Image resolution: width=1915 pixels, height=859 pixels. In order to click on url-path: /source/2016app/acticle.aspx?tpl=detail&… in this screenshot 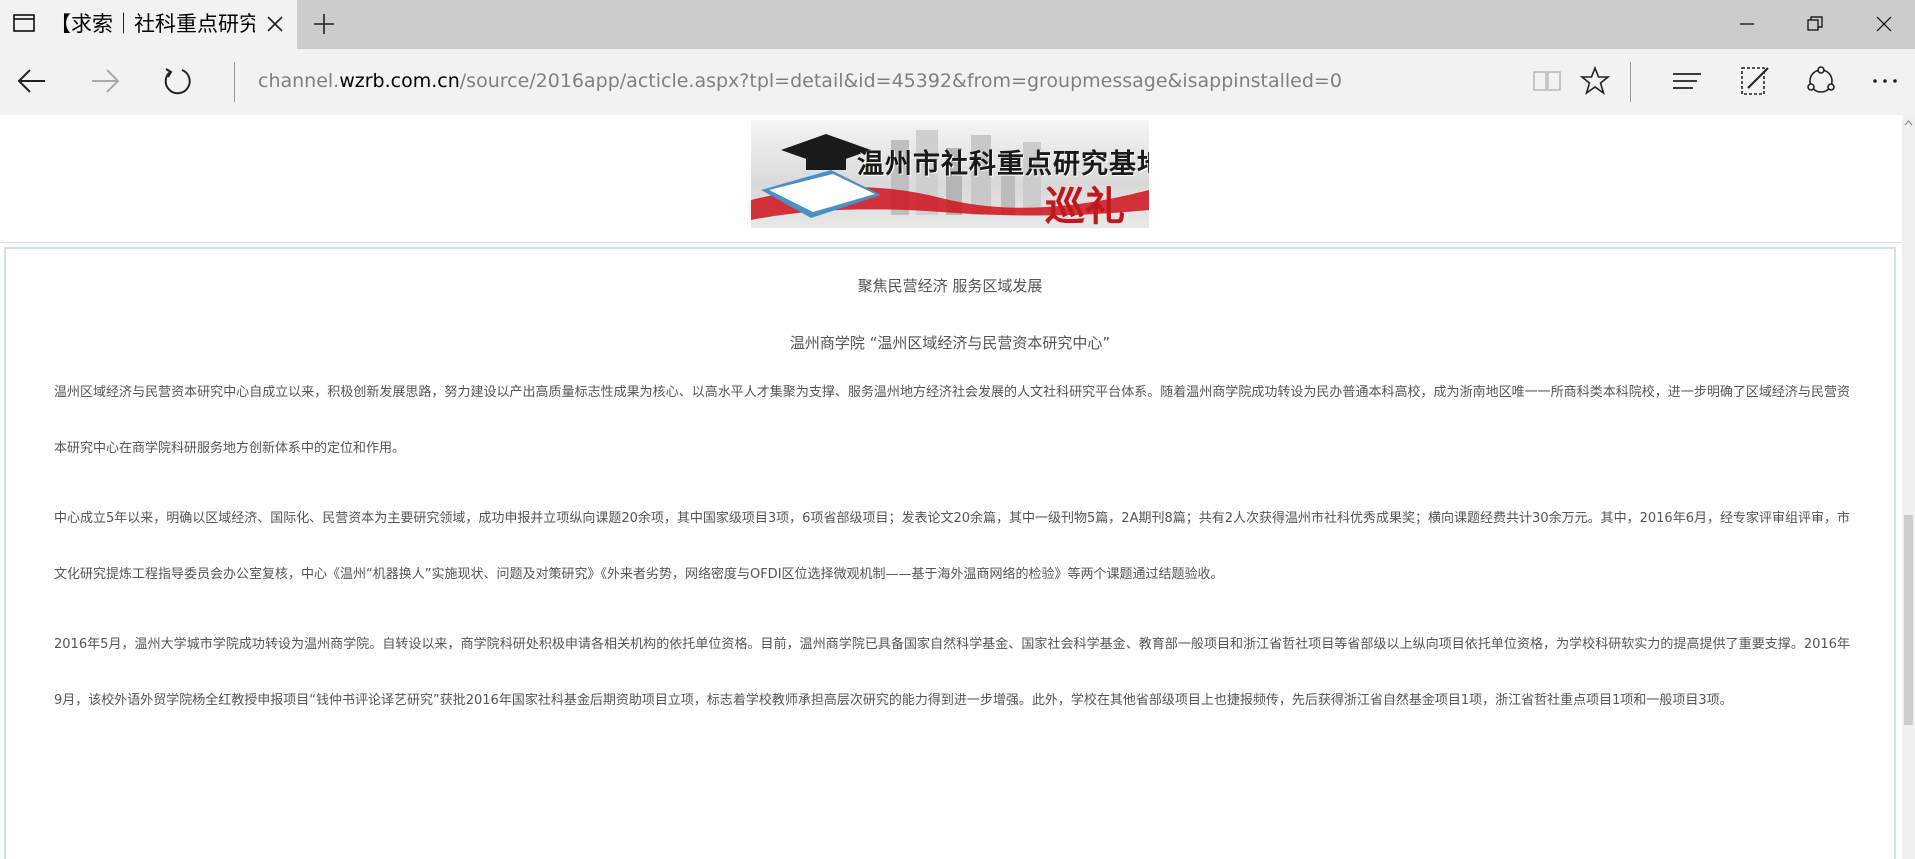, I will do `click(900, 81)`.